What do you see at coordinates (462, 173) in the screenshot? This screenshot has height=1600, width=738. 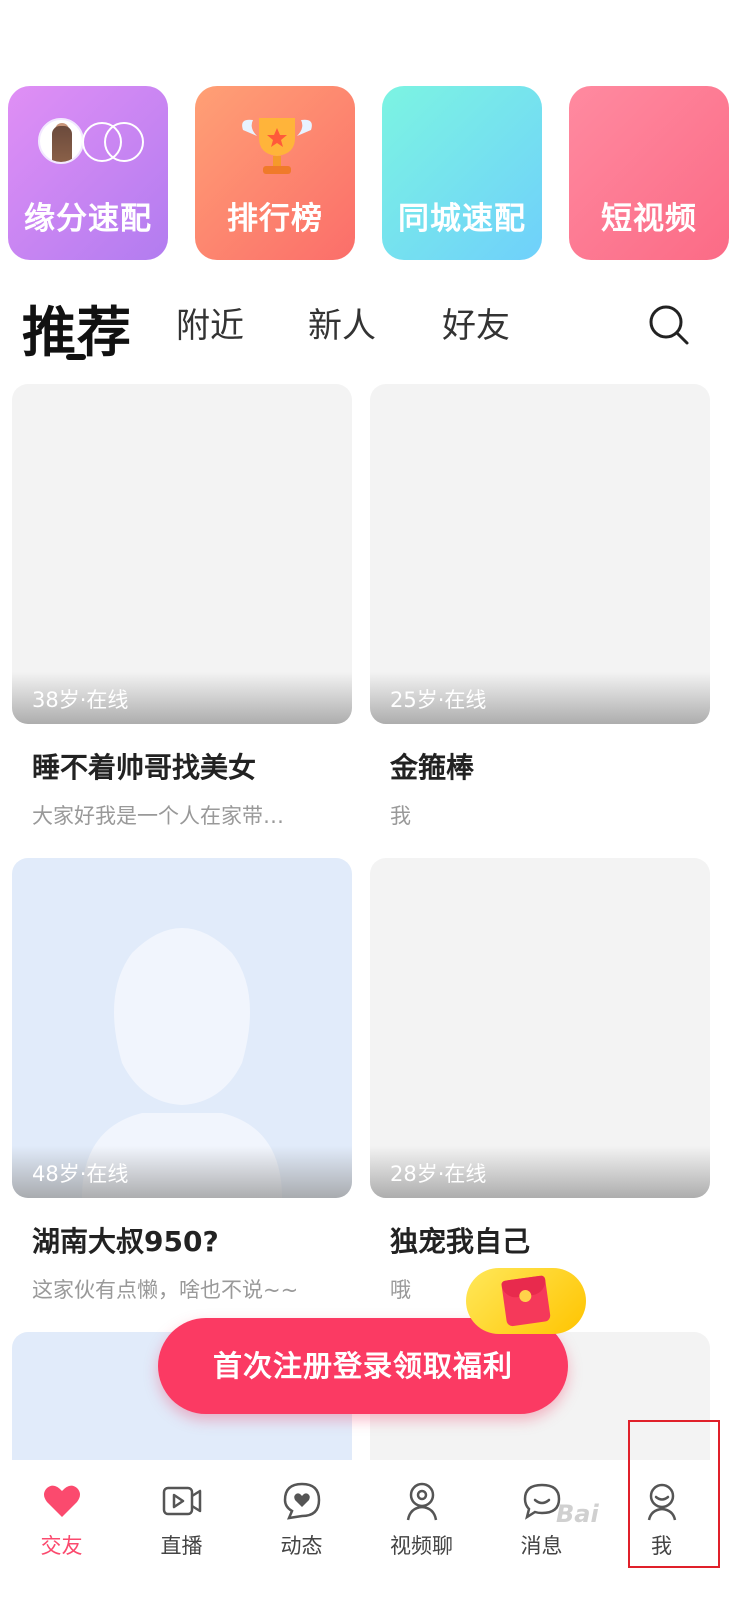 I see `tile-city-match: 同城速配` at bounding box center [462, 173].